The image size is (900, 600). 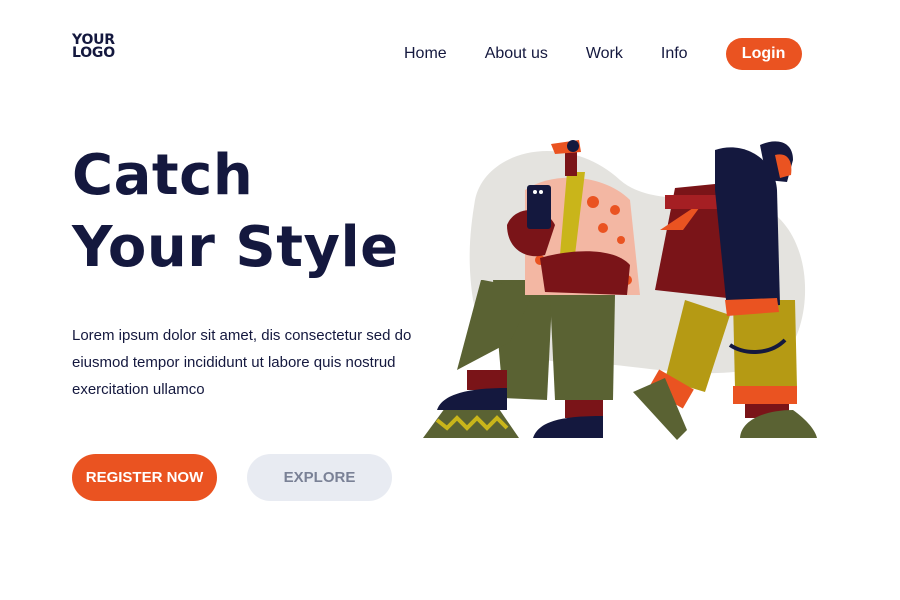 I want to click on logo: YOUR LOGO, so click(x=93, y=47).